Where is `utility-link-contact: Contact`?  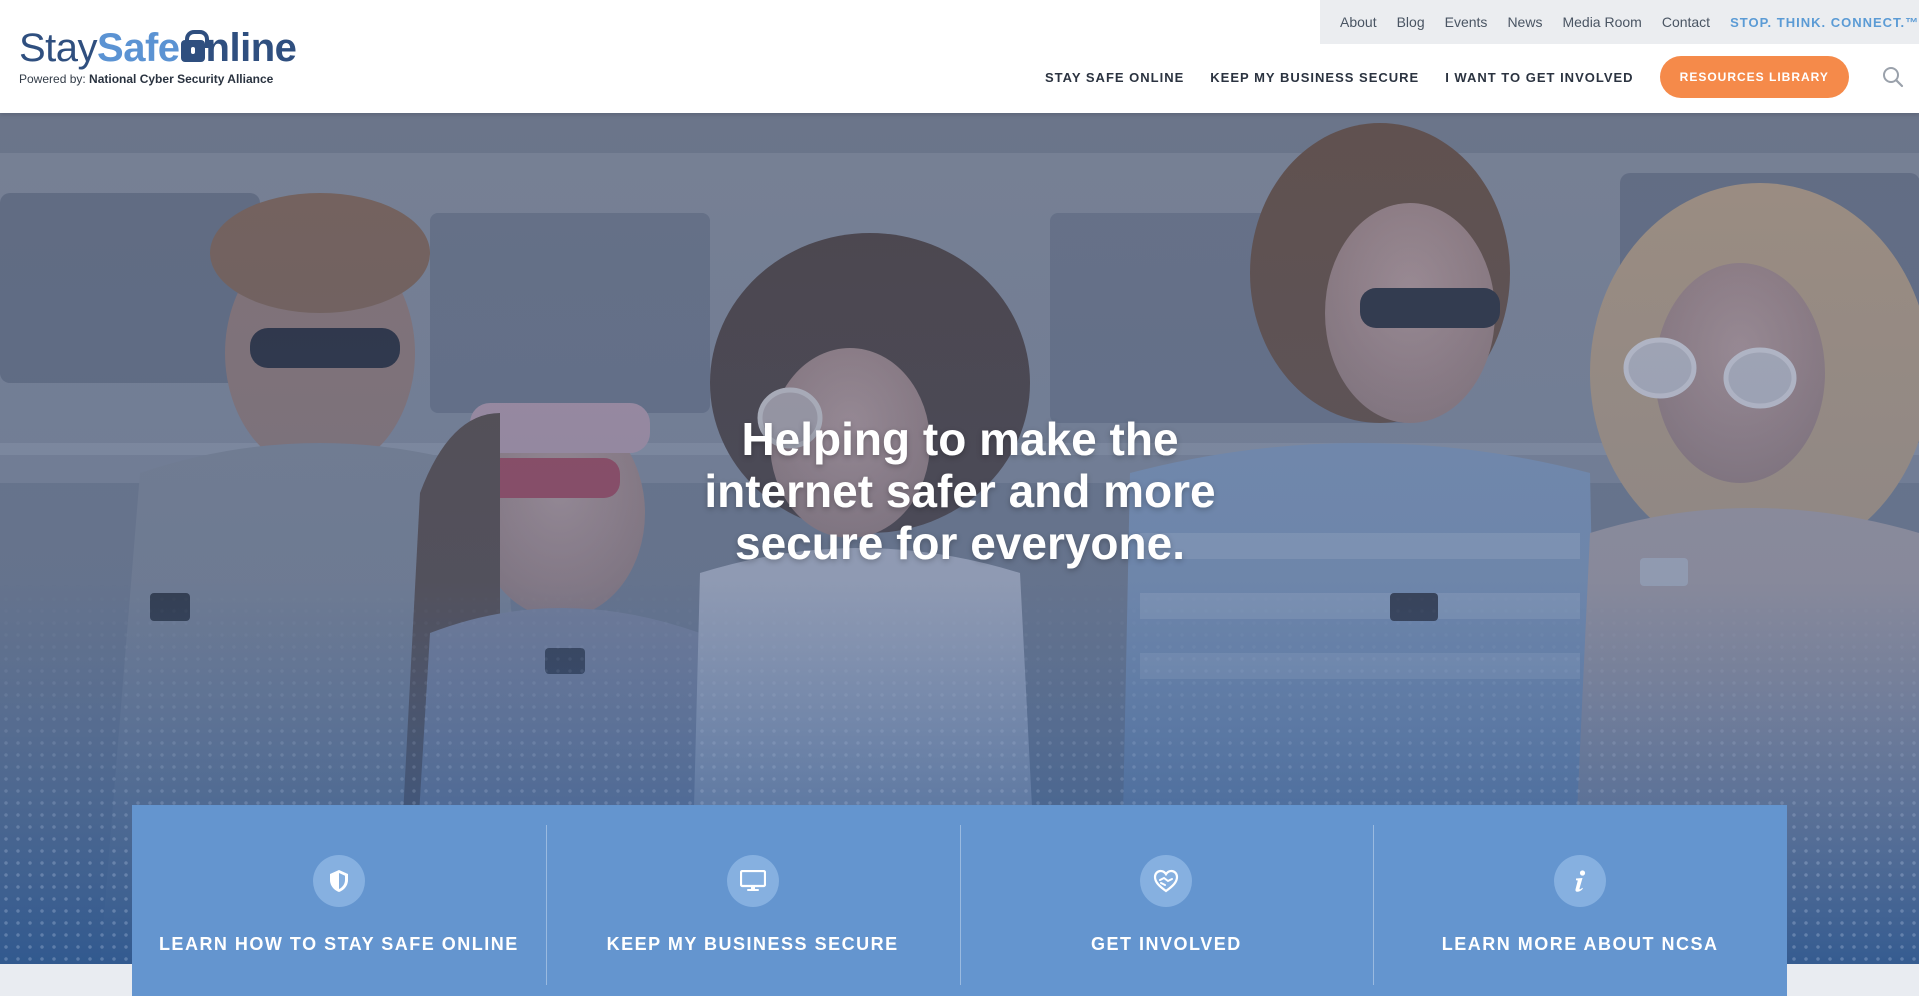 utility-link-contact: Contact is located at coordinates (1686, 22).